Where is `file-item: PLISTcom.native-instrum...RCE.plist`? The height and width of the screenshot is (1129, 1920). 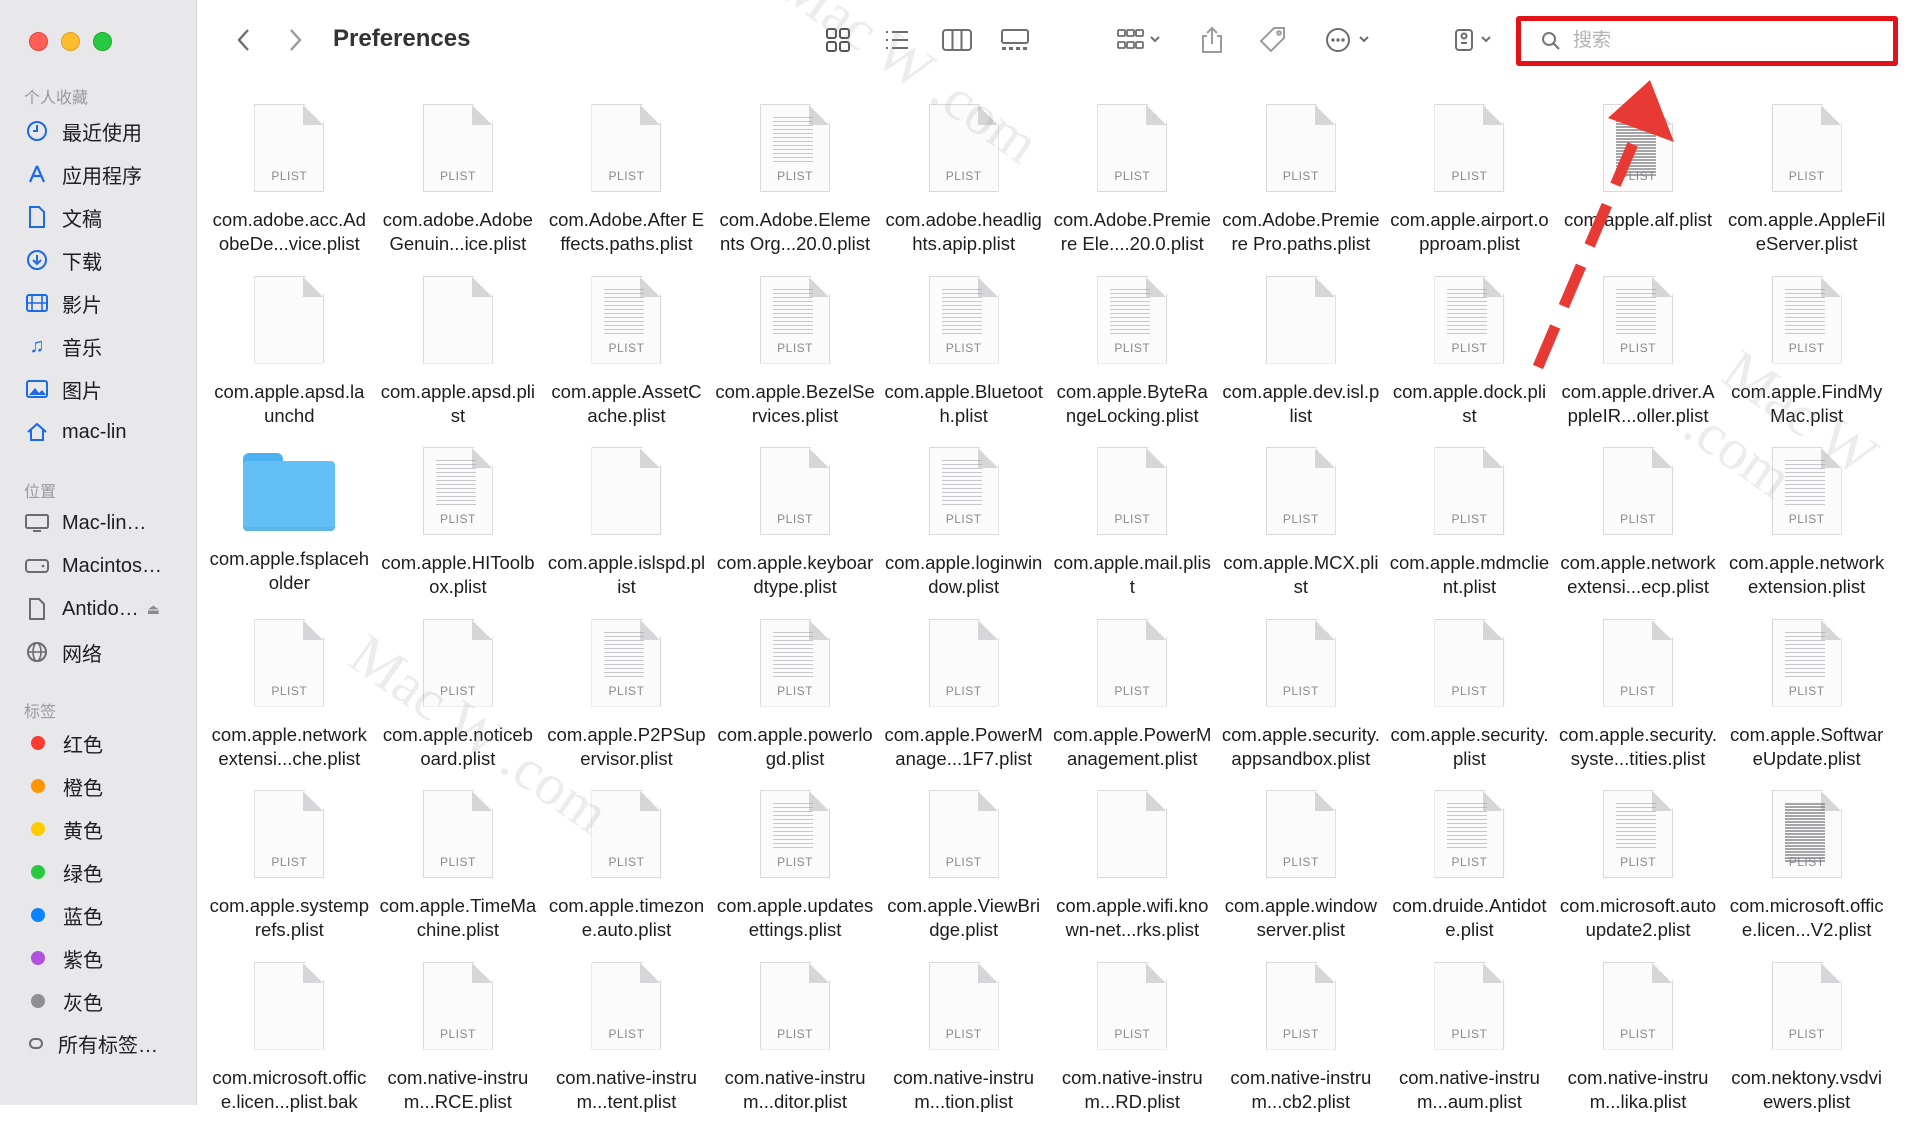 file-item: PLISTcom.native-instrum...RCE.plist is located at coordinates (458, 1043).